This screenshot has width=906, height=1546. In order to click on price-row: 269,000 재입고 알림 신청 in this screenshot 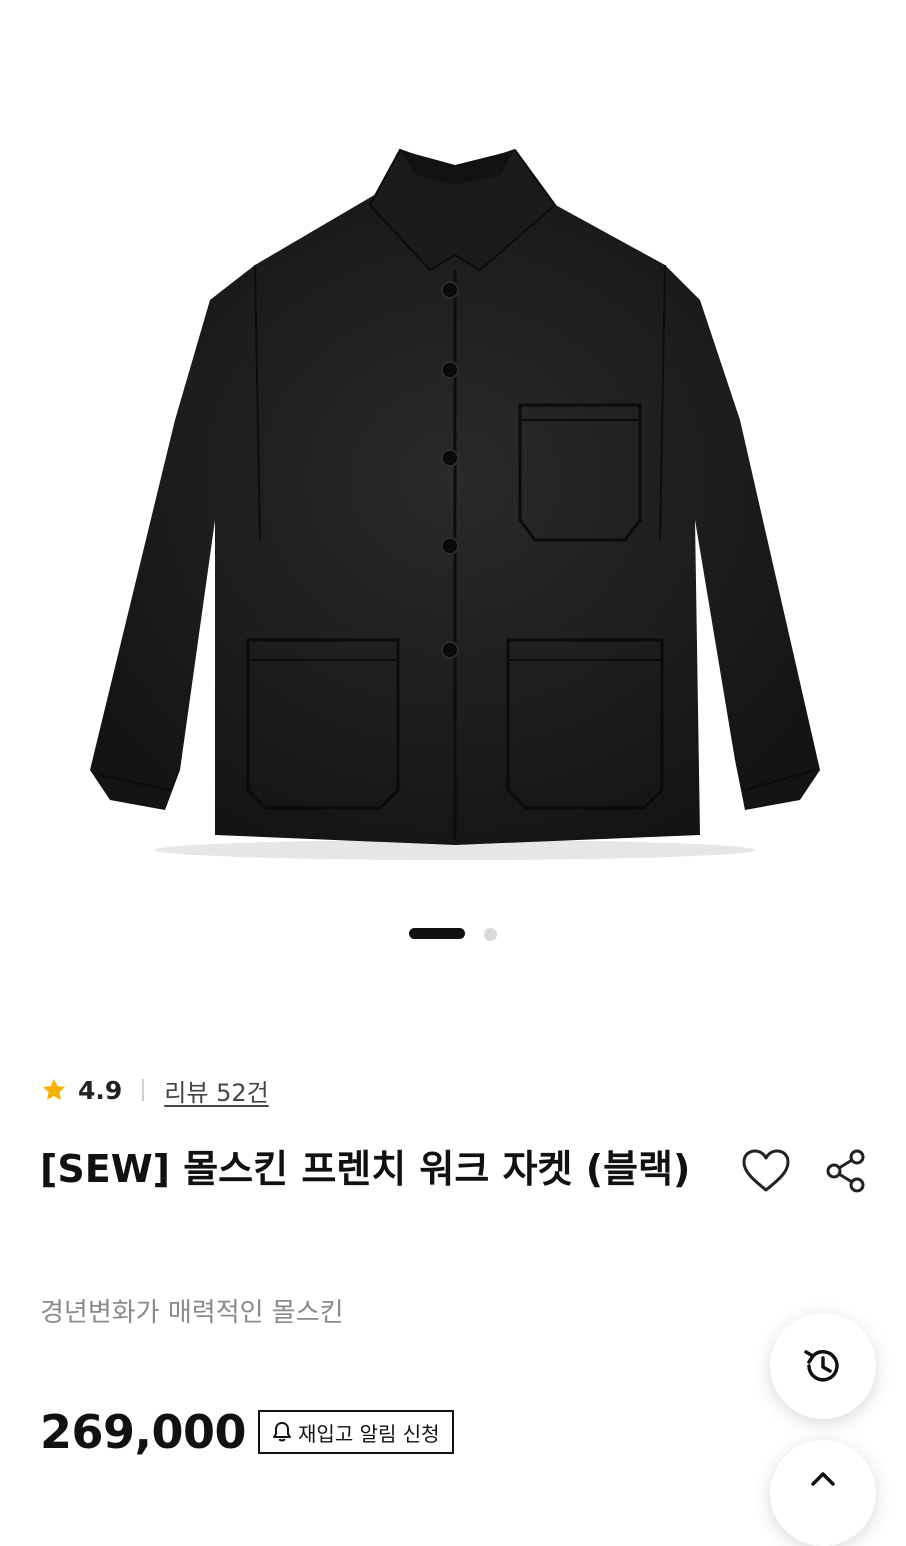, I will do `click(247, 1432)`.